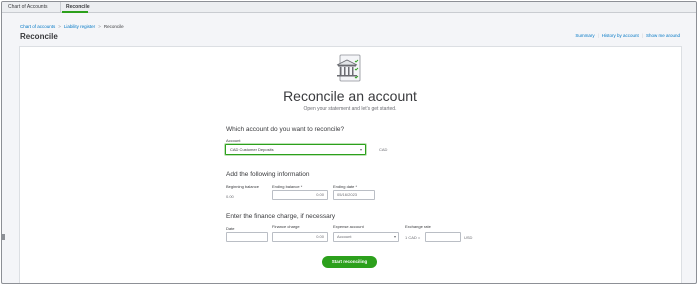 The width and height of the screenshot is (700, 286). What do you see at coordinates (37, 26) in the screenshot?
I see `breadcrumb-chart-of-accounts: Chart of accounts` at bounding box center [37, 26].